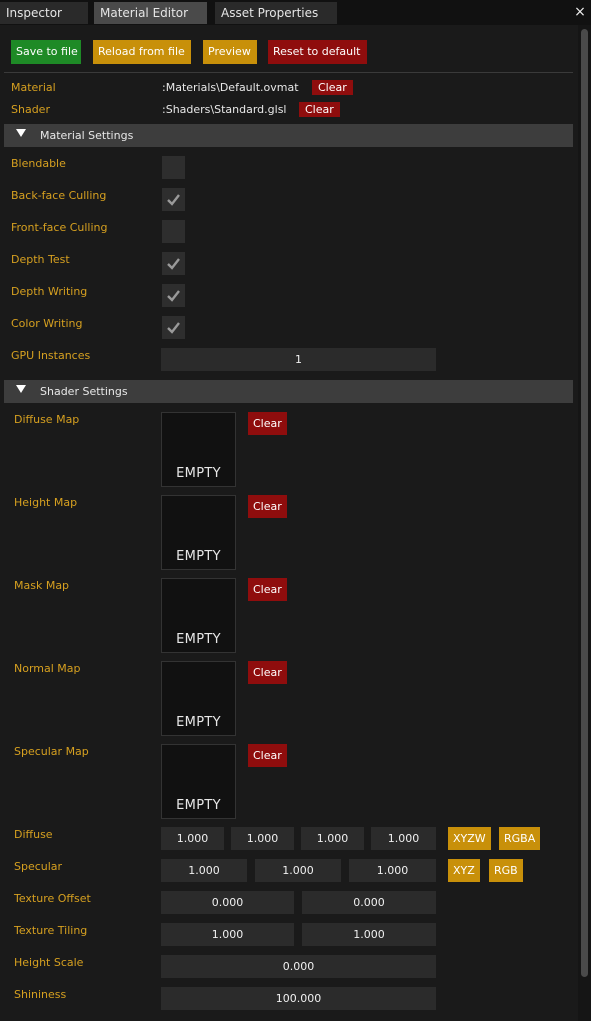 Image resolution: width=591 pixels, height=1021 pixels. What do you see at coordinates (59, 227) in the screenshot?
I see `front-face-culling-label: Front-face Culling` at bounding box center [59, 227].